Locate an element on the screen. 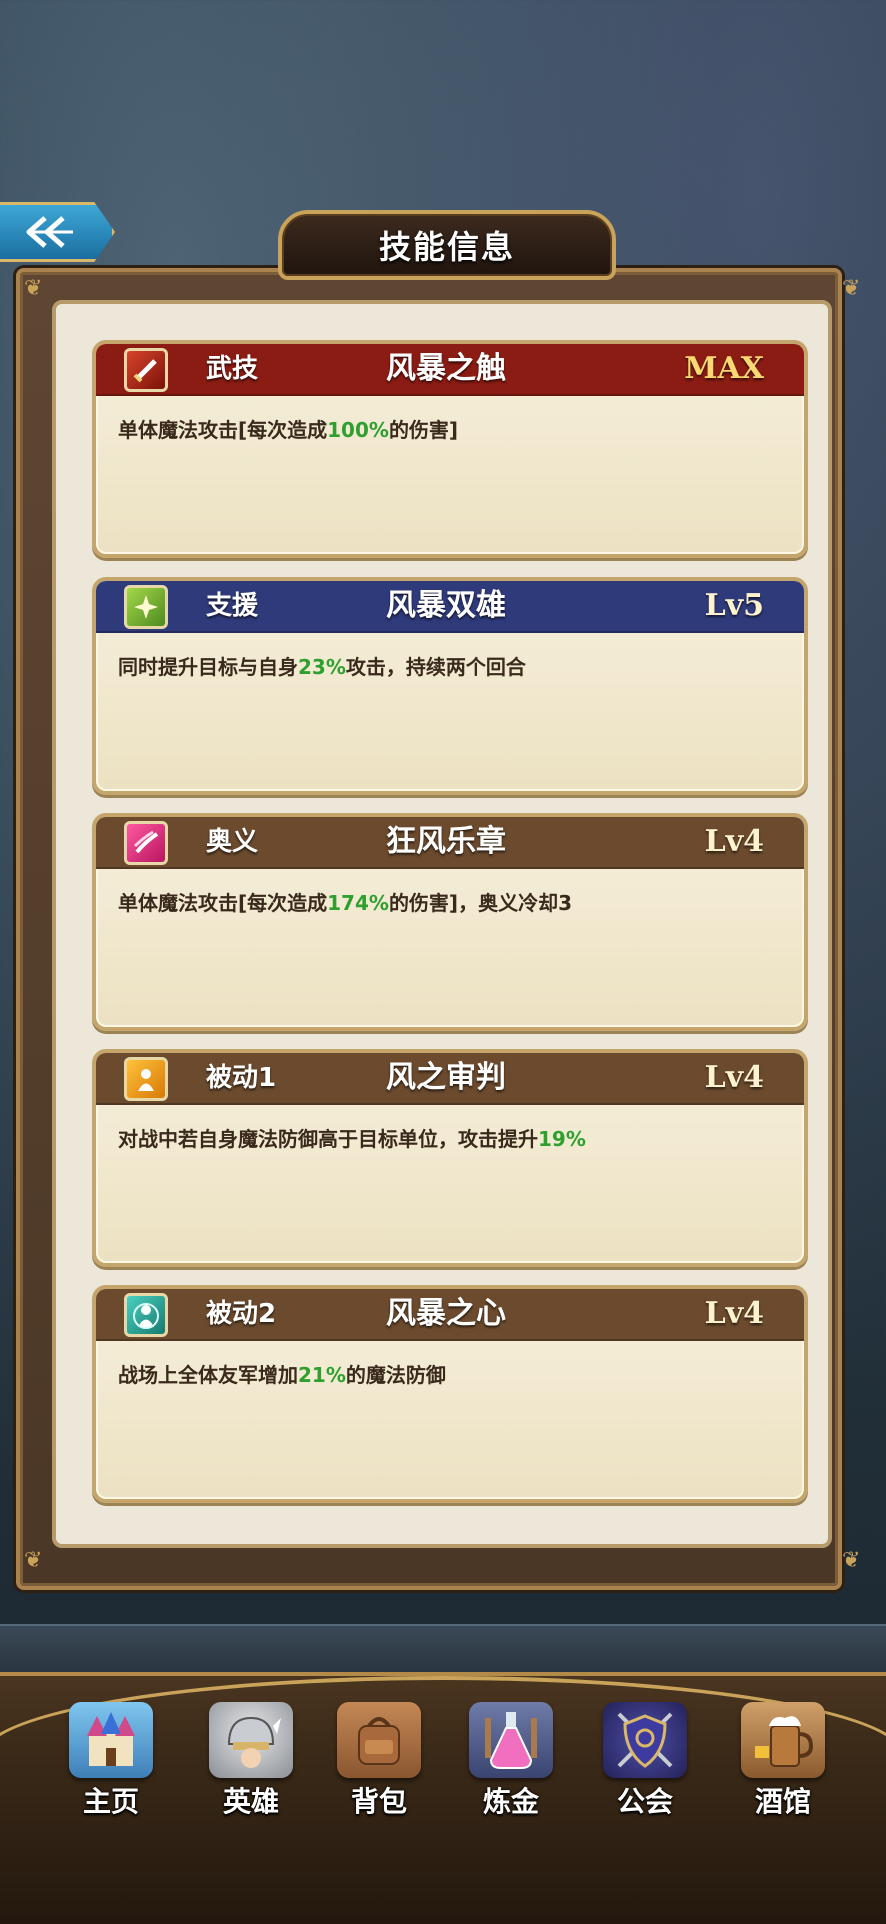 Image resolution: width=886 pixels, height=1924 pixels. nav-label: 酒馆 is located at coordinates (782, 1801).